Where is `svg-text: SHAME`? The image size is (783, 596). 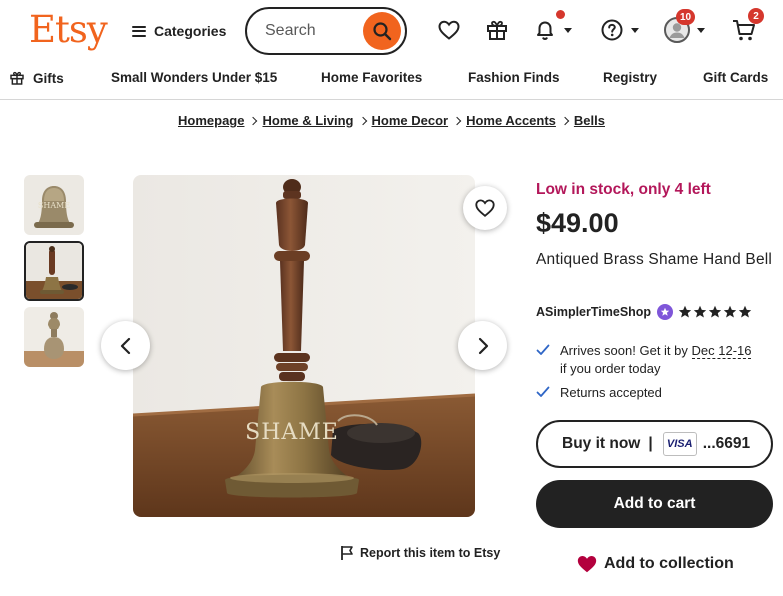 svg-text: SHAME is located at coordinates (54, 205).